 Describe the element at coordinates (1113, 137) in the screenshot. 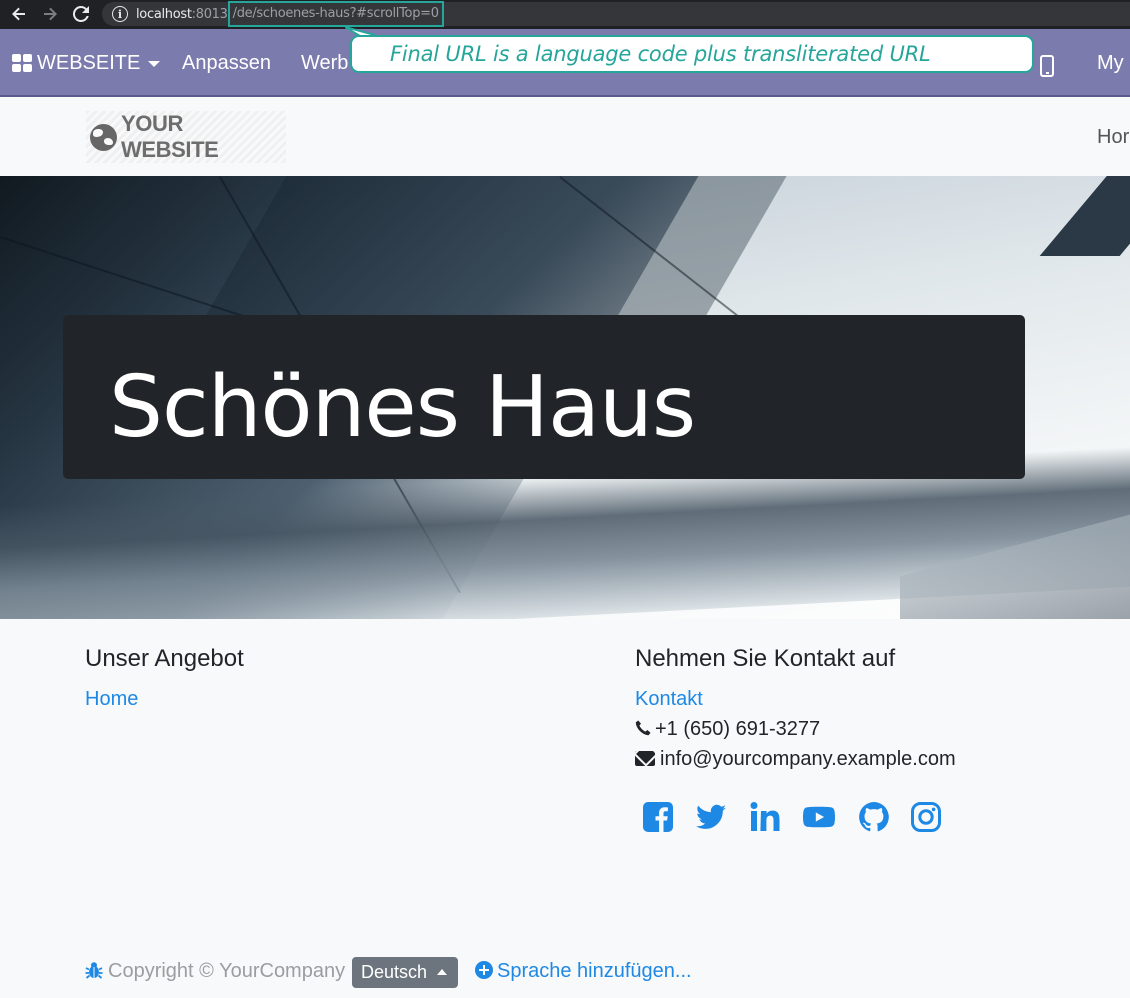

I see `nav-item-home: Hor` at that location.